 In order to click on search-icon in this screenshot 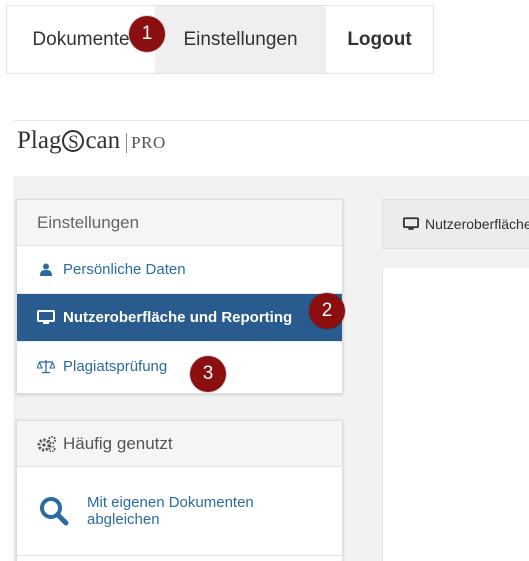, I will do `click(54, 511)`.